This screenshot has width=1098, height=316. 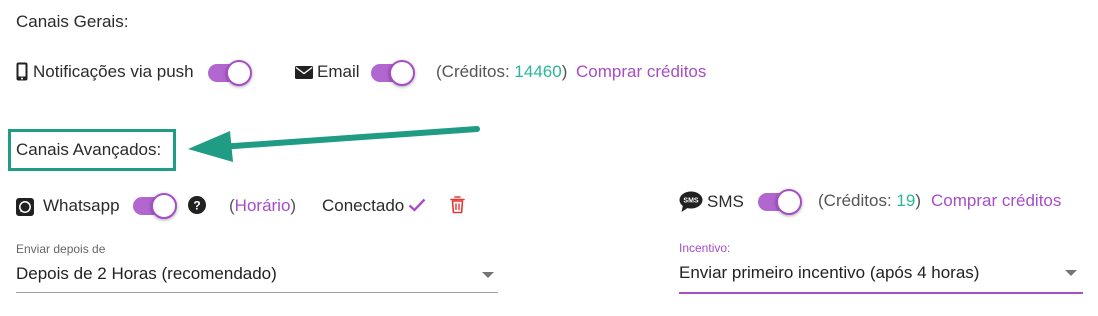 I want to click on credits-value: 14460, so click(x=538, y=71).